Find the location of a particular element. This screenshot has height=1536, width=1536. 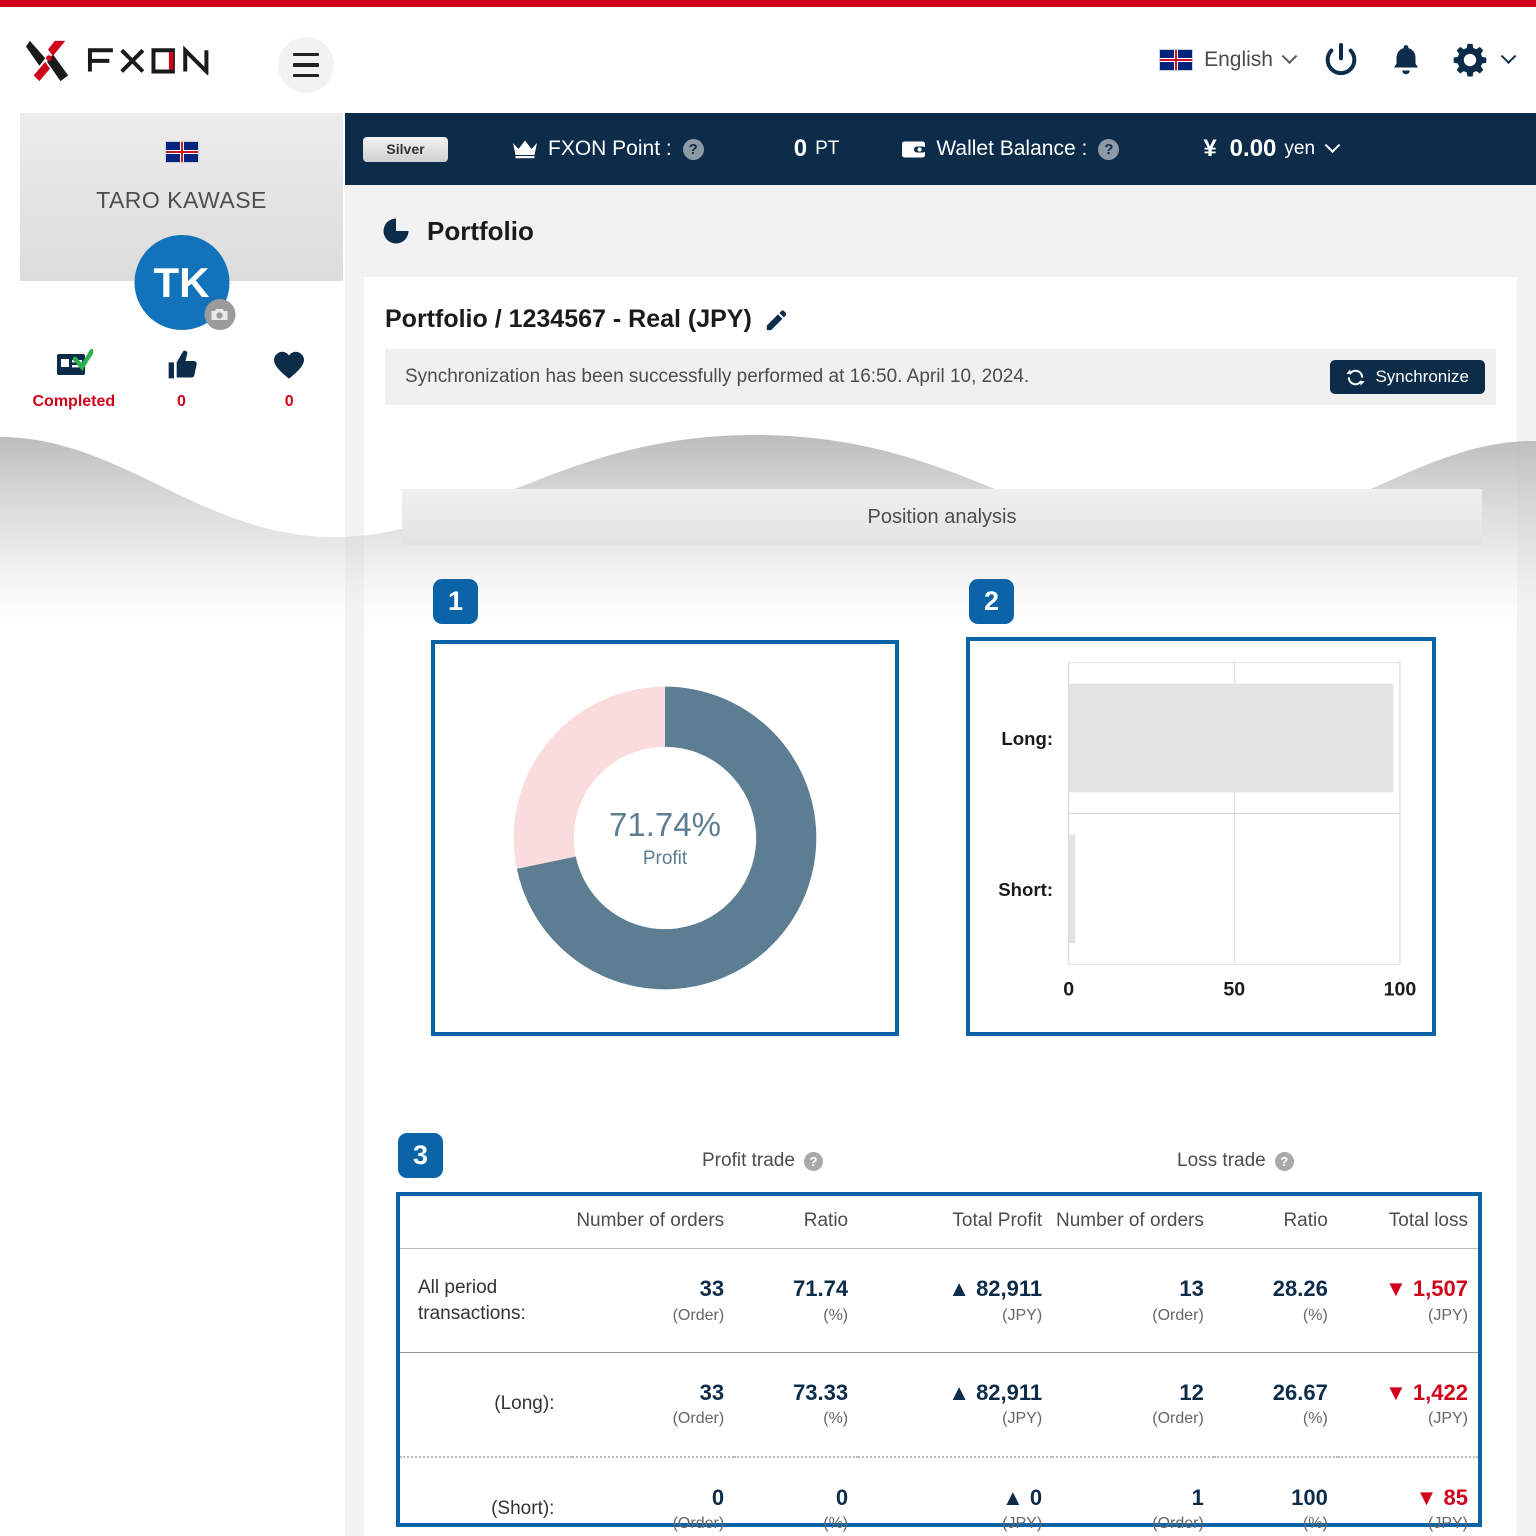

panel-badge-2: 2 is located at coordinates (991, 601).